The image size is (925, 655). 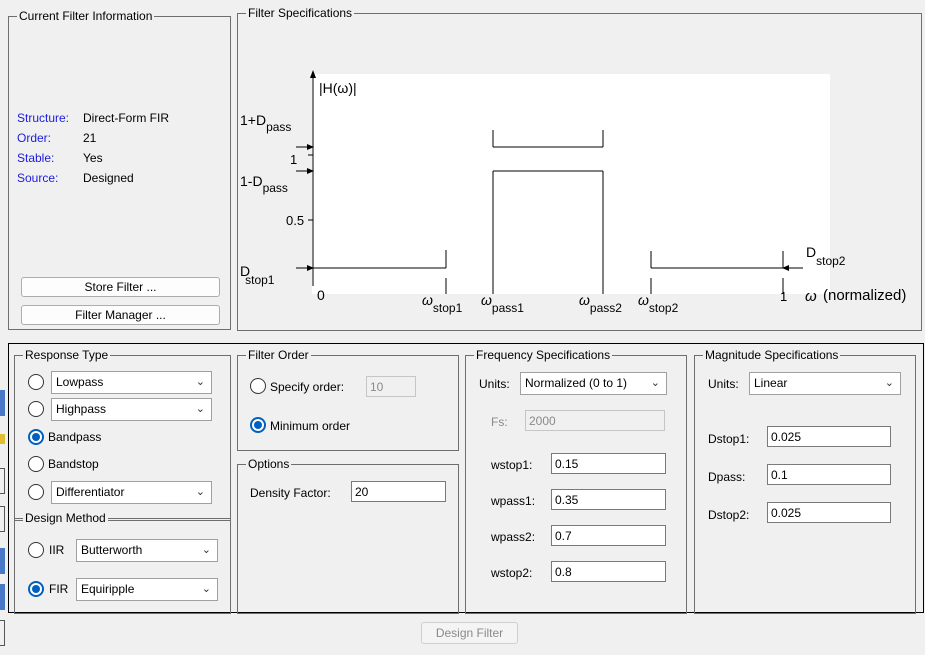 What do you see at coordinates (825, 383) in the screenshot?
I see `mag-units-select: Linear ⌄` at bounding box center [825, 383].